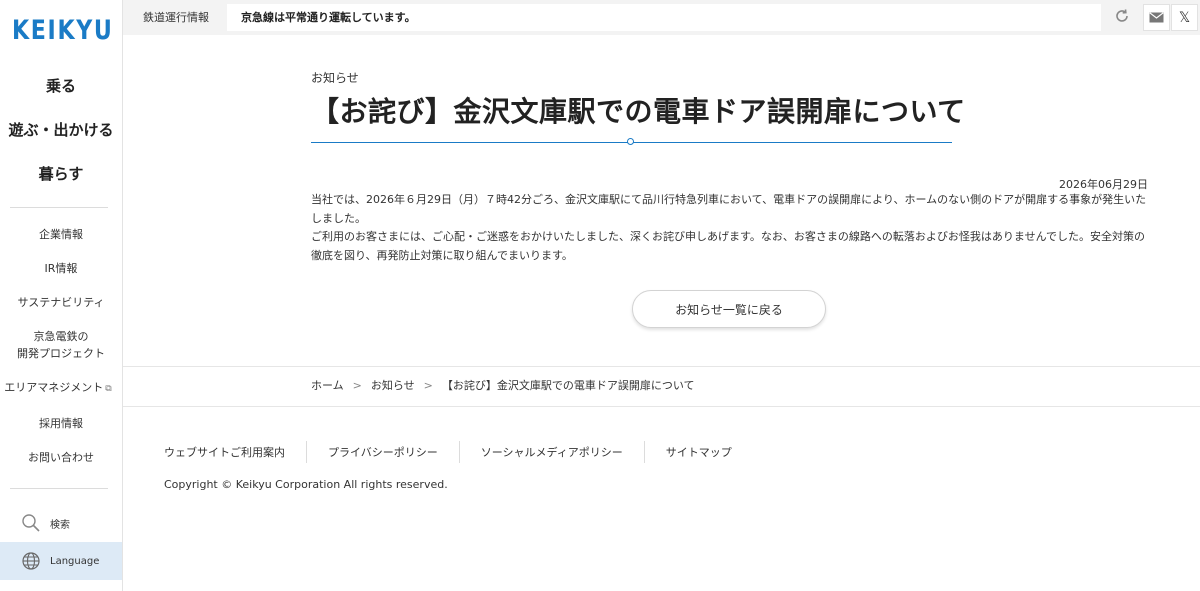  Describe the element at coordinates (552, 452) in the screenshot. I see `footer-link-social-media-policy: ソーシャルメディアポリシー` at that location.